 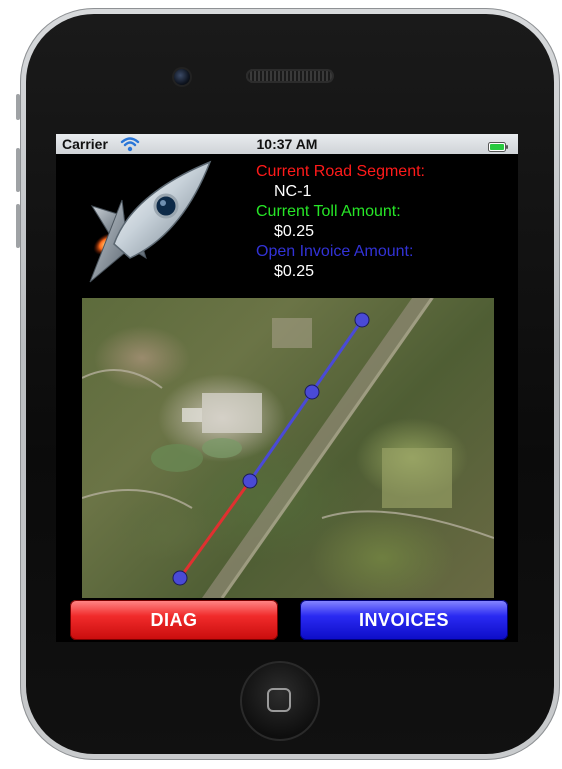 I want to click on toll-value: $0.25, so click(x=294, y=231).